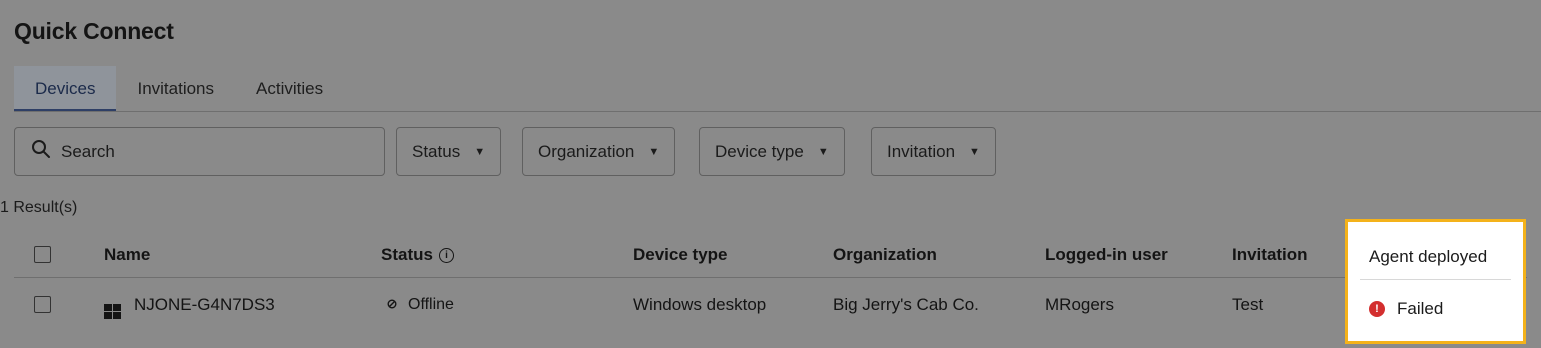  I want to click on invitation-filter-dropdown: Invitation ▼, so click(933, 151).